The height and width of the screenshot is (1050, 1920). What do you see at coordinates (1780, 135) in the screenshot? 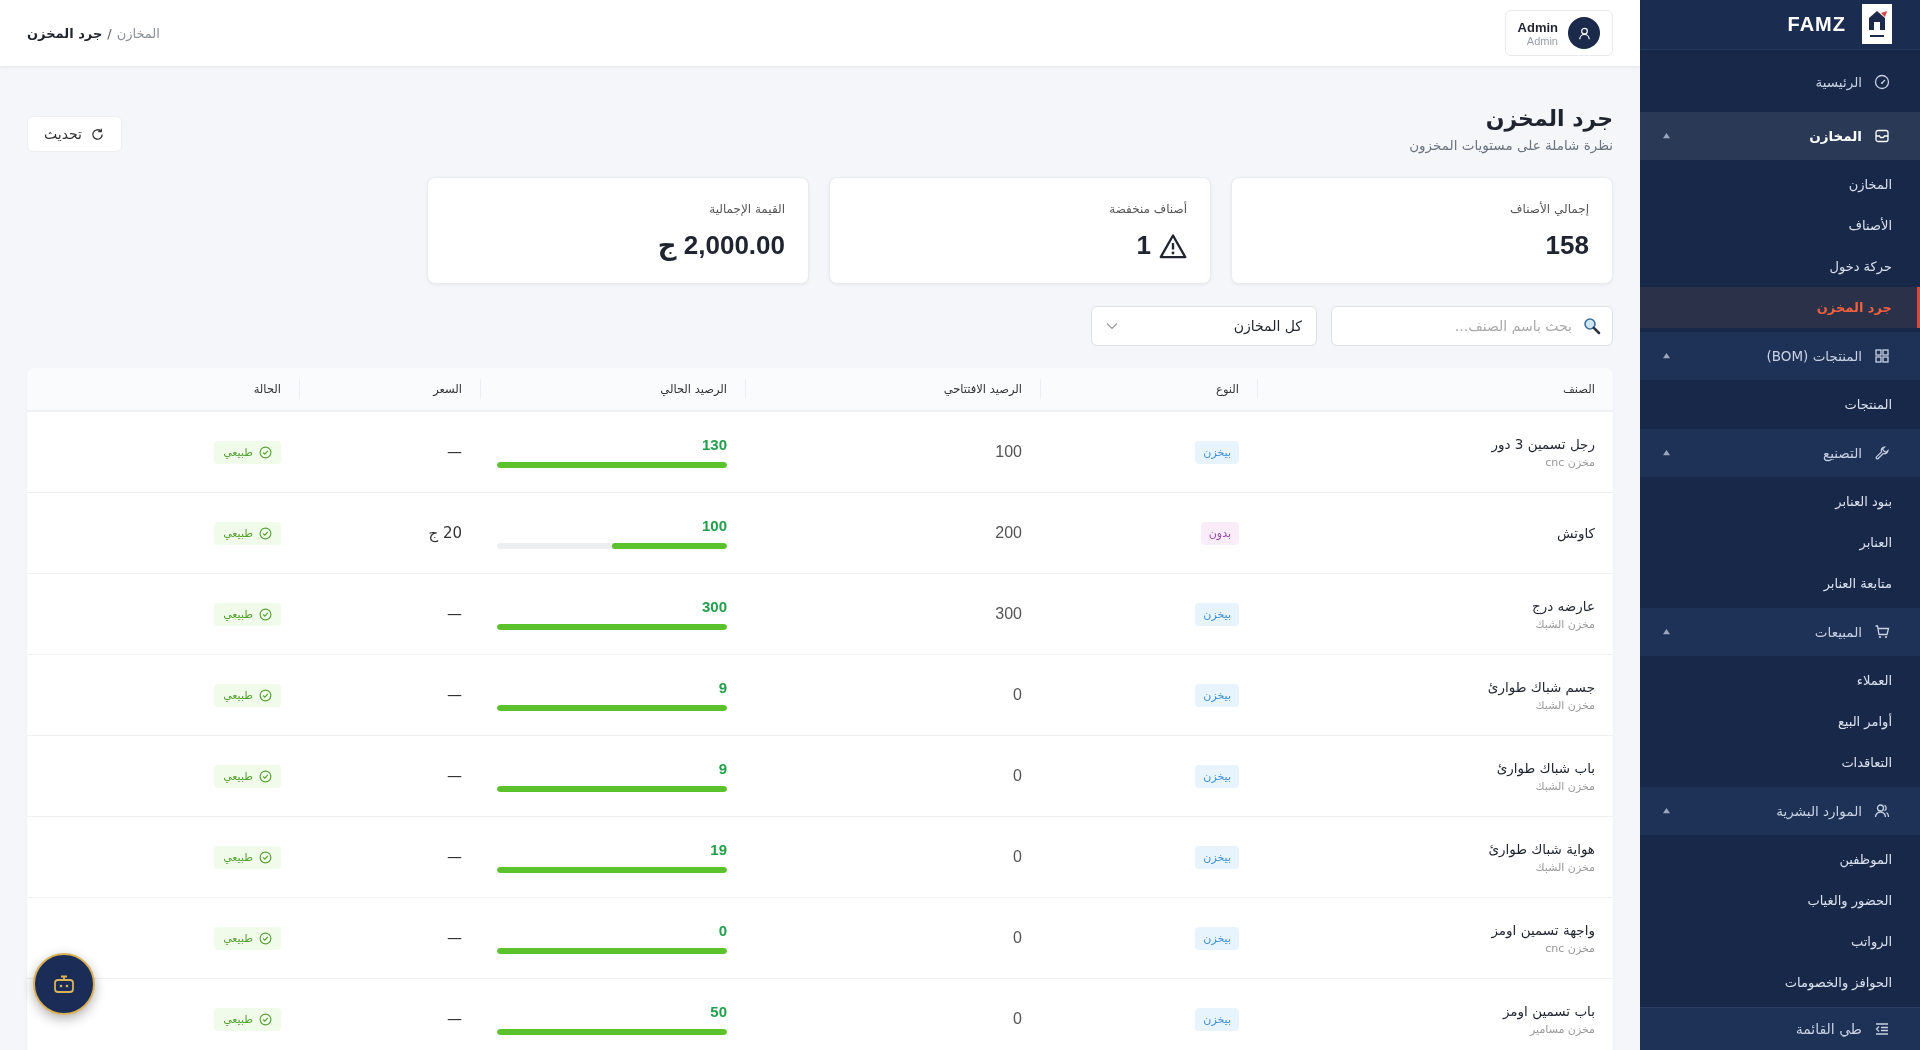
I see `nav-group-header: المخازن` at bounding box center [1780, 135].